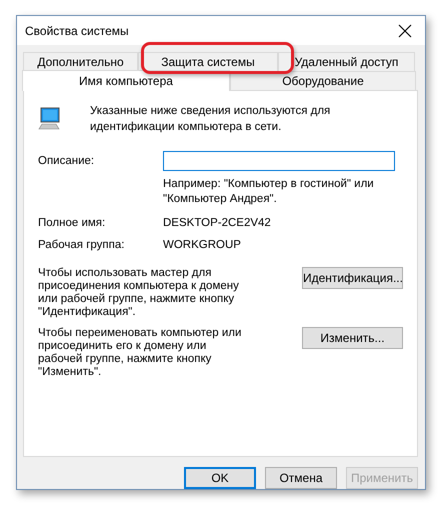  Describe the element at coordinates (140, 353) in the screenshot. I see `instruction-text: Чтобы переименовать компьютер или присоединить его к домену или рабочей группе, нажмите кнопку "Изменить".` at that location.